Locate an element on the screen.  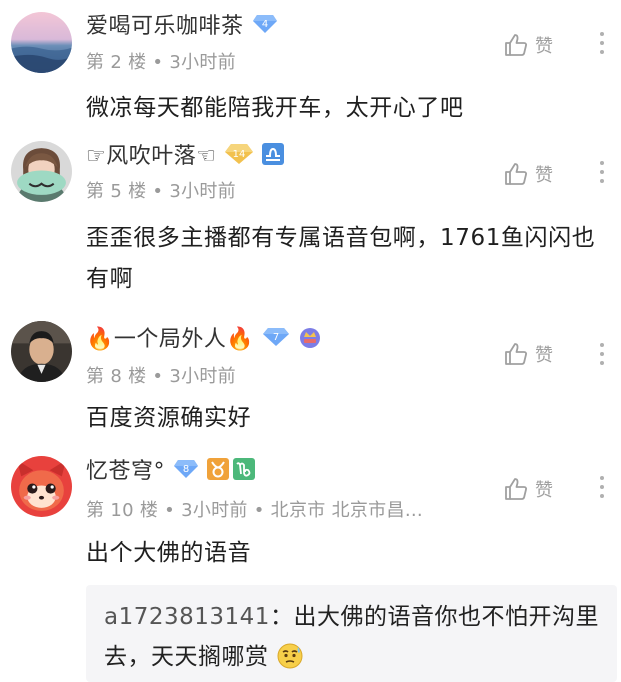
comment-text: 歪歪很多主播都有专属语音包啊，1761鱼闪闪也有啊 is located at coordinates (341, 258).